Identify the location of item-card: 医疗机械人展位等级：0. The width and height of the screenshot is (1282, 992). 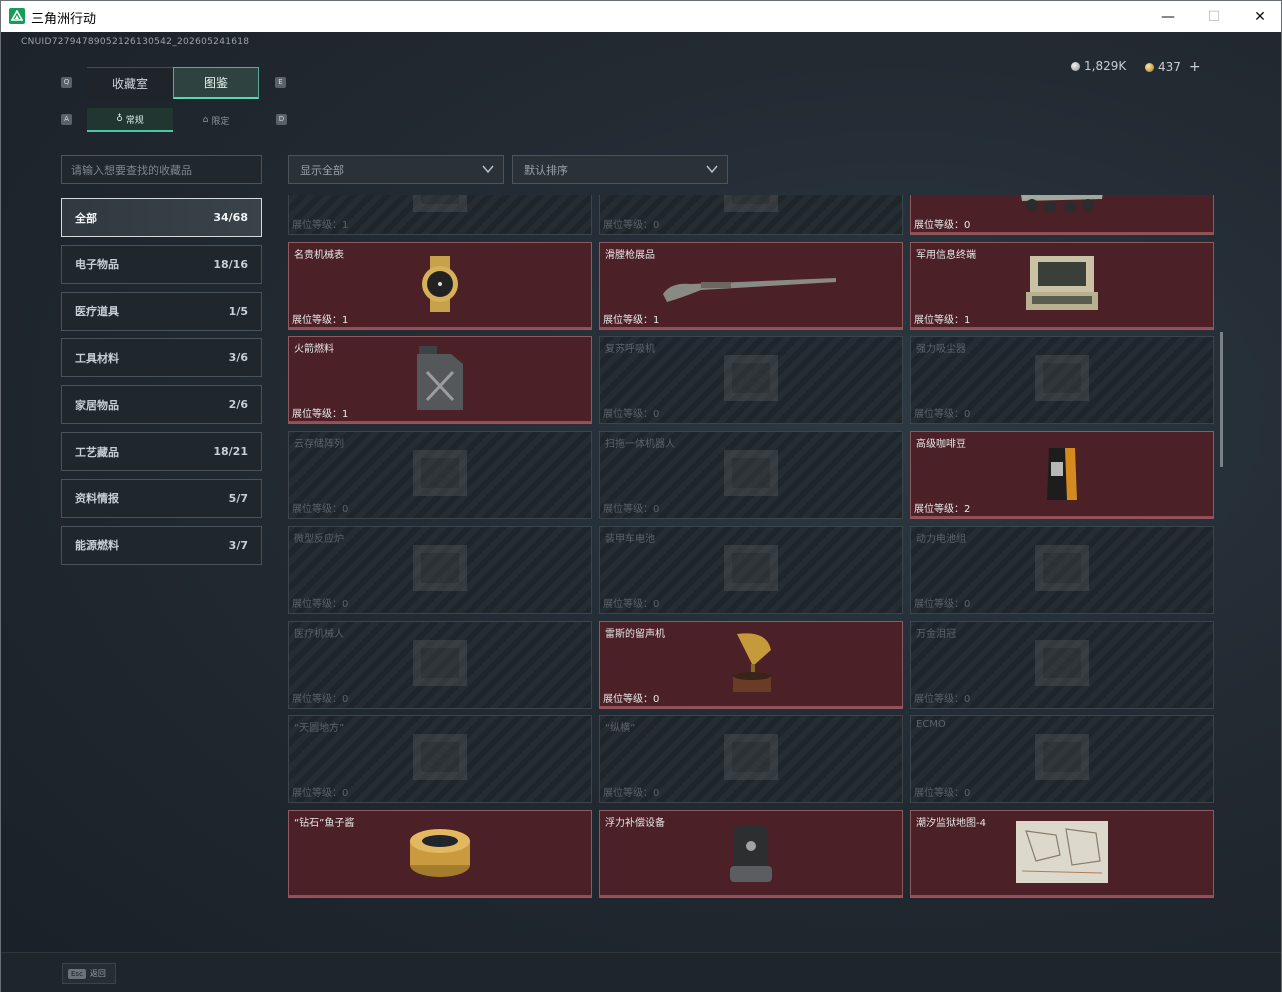
(440, 664).